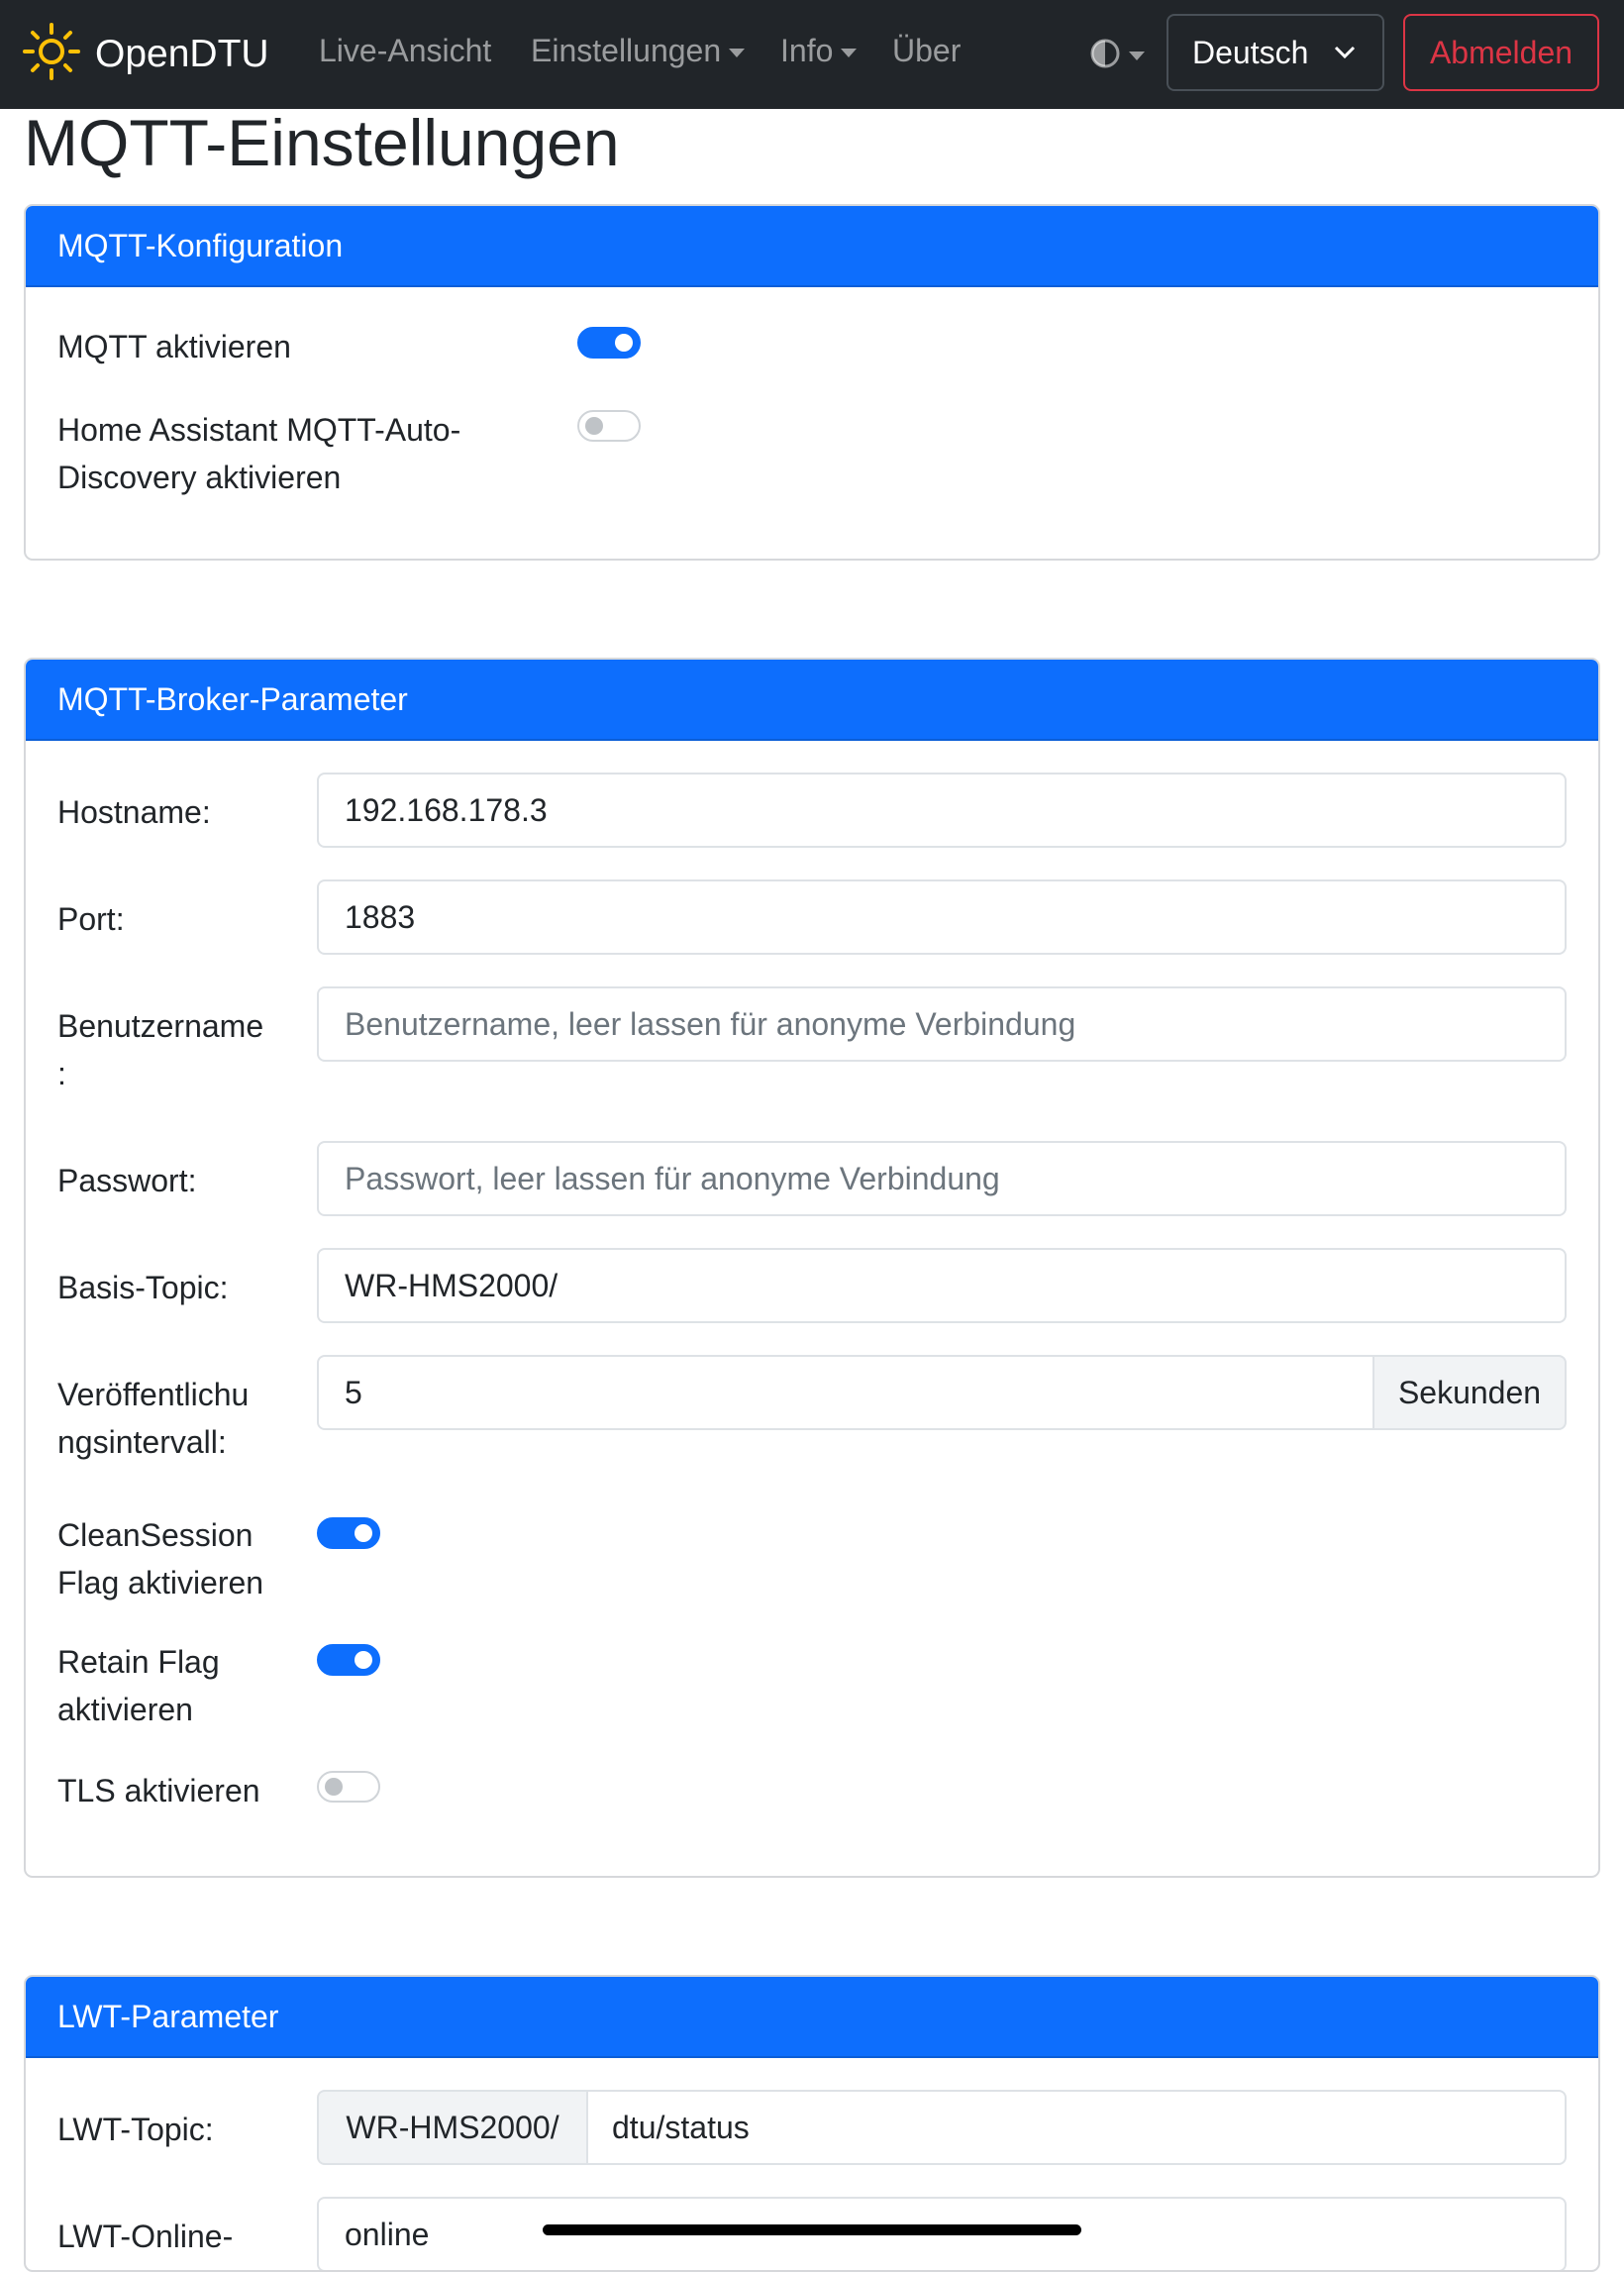  I want to click on hostname-input: 192.168.178.3, so click(942, 810).